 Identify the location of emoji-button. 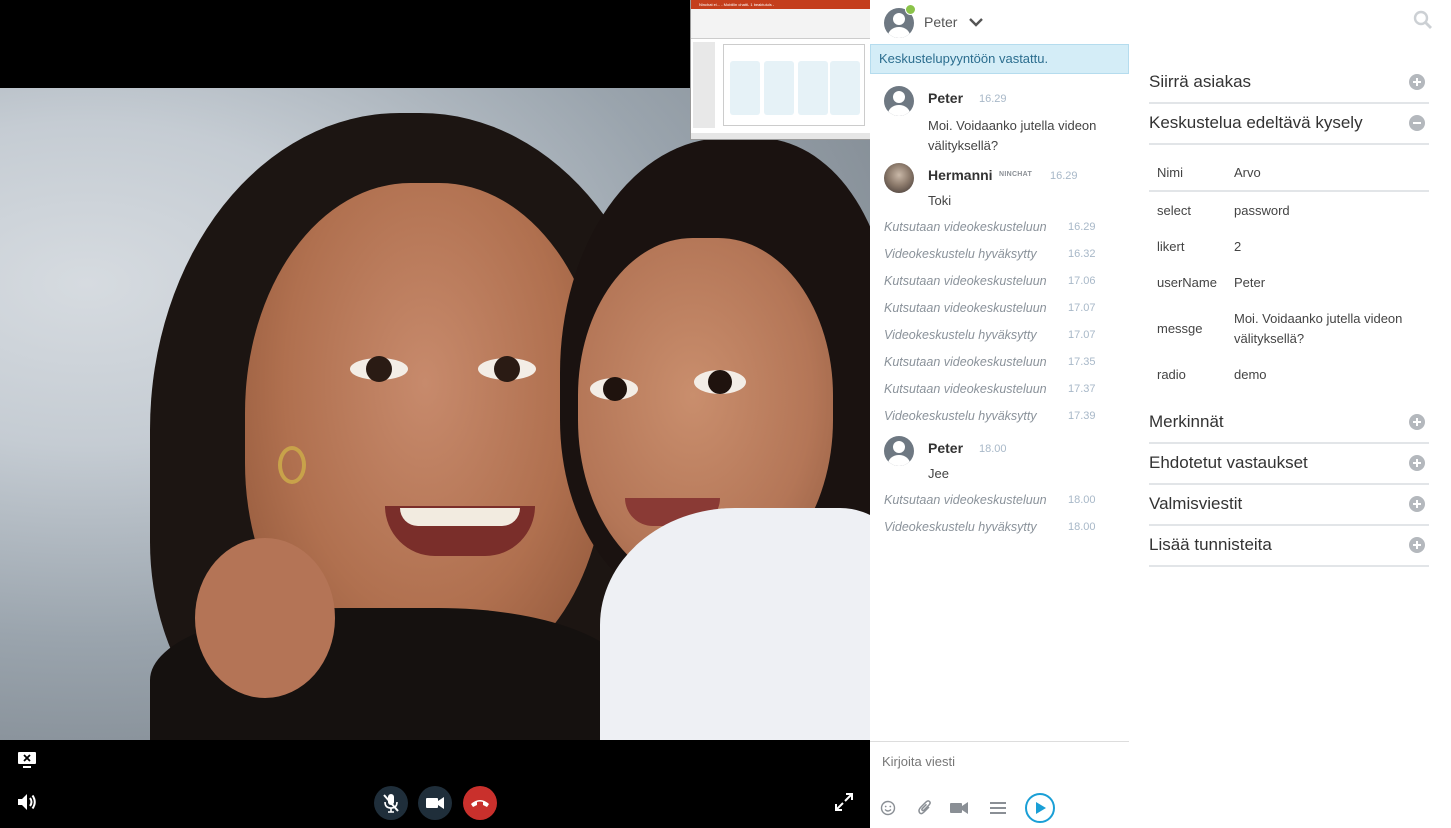
(888, 808).